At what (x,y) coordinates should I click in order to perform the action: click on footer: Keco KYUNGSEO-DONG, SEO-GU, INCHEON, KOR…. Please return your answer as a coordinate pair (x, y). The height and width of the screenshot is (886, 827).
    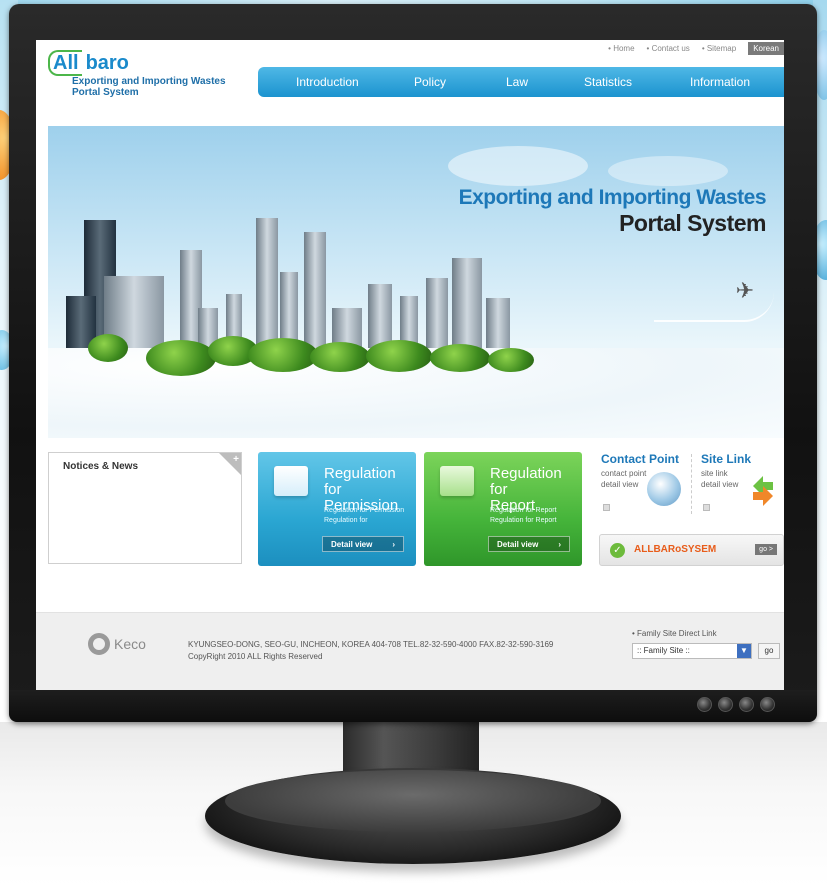
    Looking at the image, I should click on (410, 651).